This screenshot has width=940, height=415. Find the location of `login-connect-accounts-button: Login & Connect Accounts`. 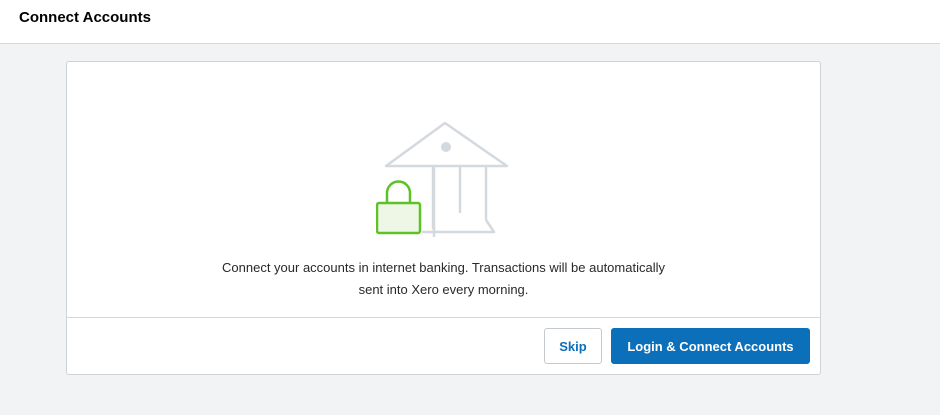

login-connect-accounts-button: Login & Connect Accounts is located at coordinates (710, 346).